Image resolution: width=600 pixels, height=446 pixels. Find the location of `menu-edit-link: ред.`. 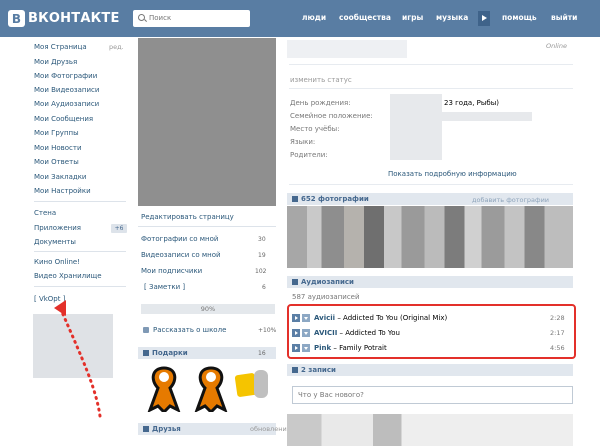

menu-edit-link: ред. is located at coordinates (116, 47).